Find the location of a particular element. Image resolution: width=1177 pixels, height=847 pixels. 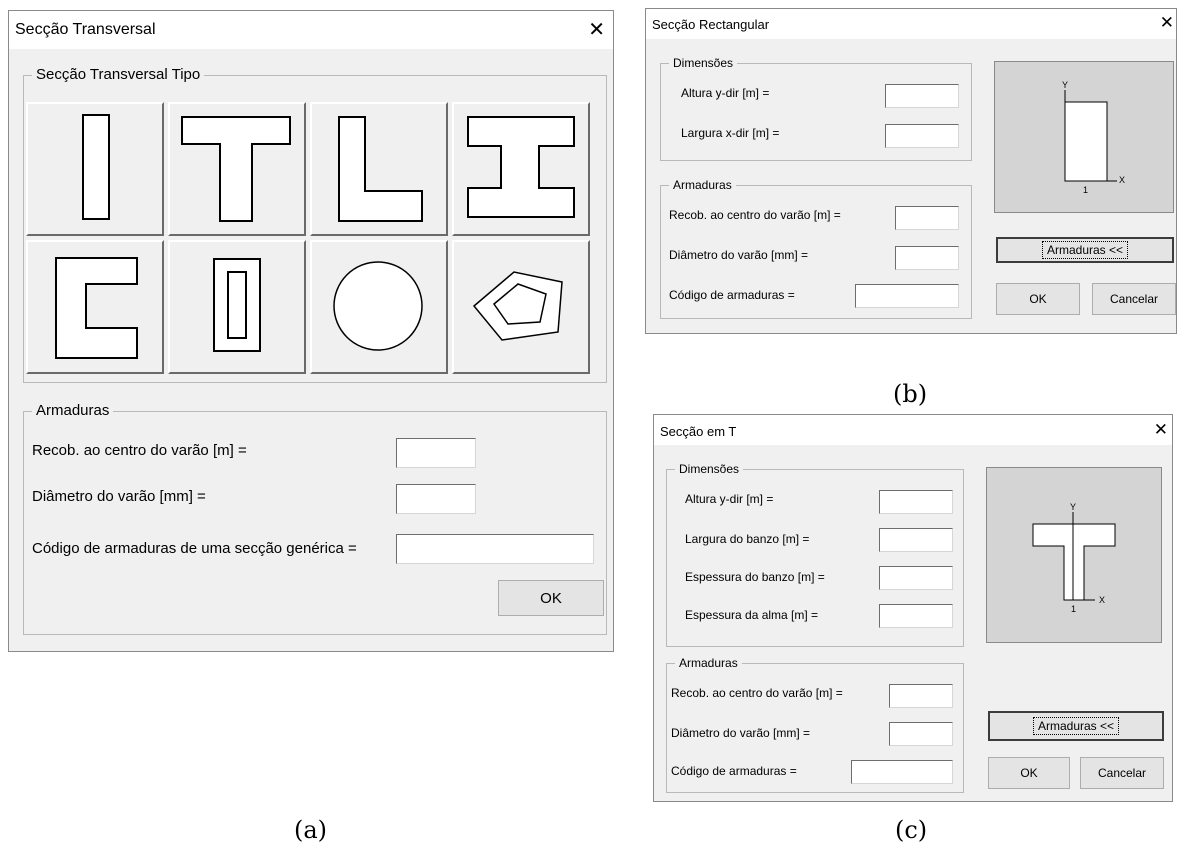

largura-banzo-field is located at coordinates (916, 540).